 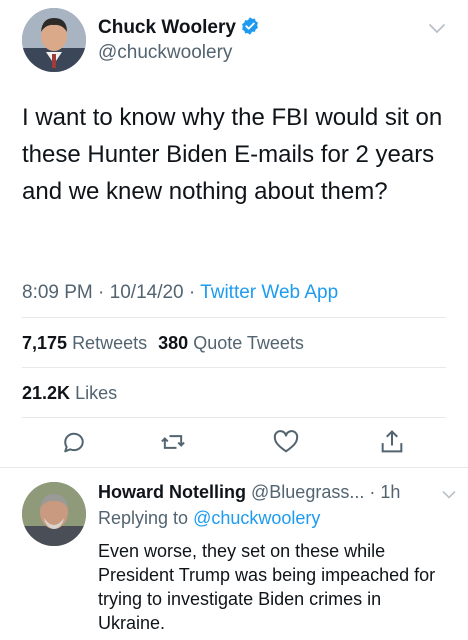 I want to click on likes-label: Likes, so click(x=96, y=393).